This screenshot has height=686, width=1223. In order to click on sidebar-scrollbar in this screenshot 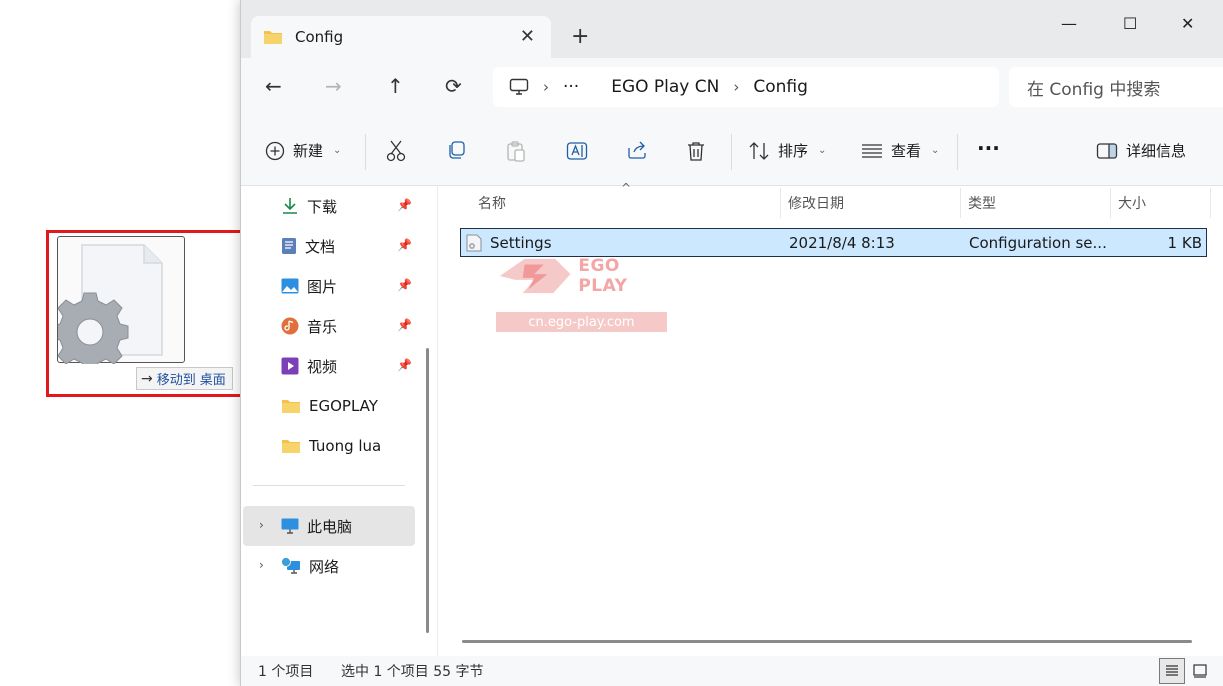, I will do `click(427, 490)`.